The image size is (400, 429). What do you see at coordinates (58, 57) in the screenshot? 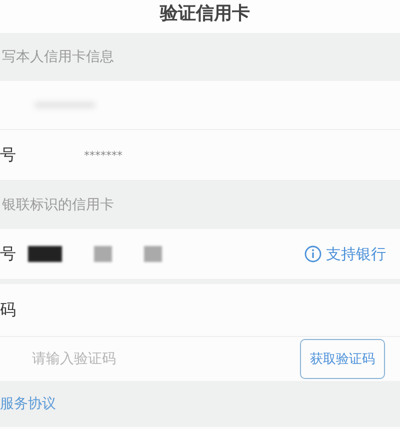
I see `section-header: 写本人信用卡信息` at bounding box center [58, 57].